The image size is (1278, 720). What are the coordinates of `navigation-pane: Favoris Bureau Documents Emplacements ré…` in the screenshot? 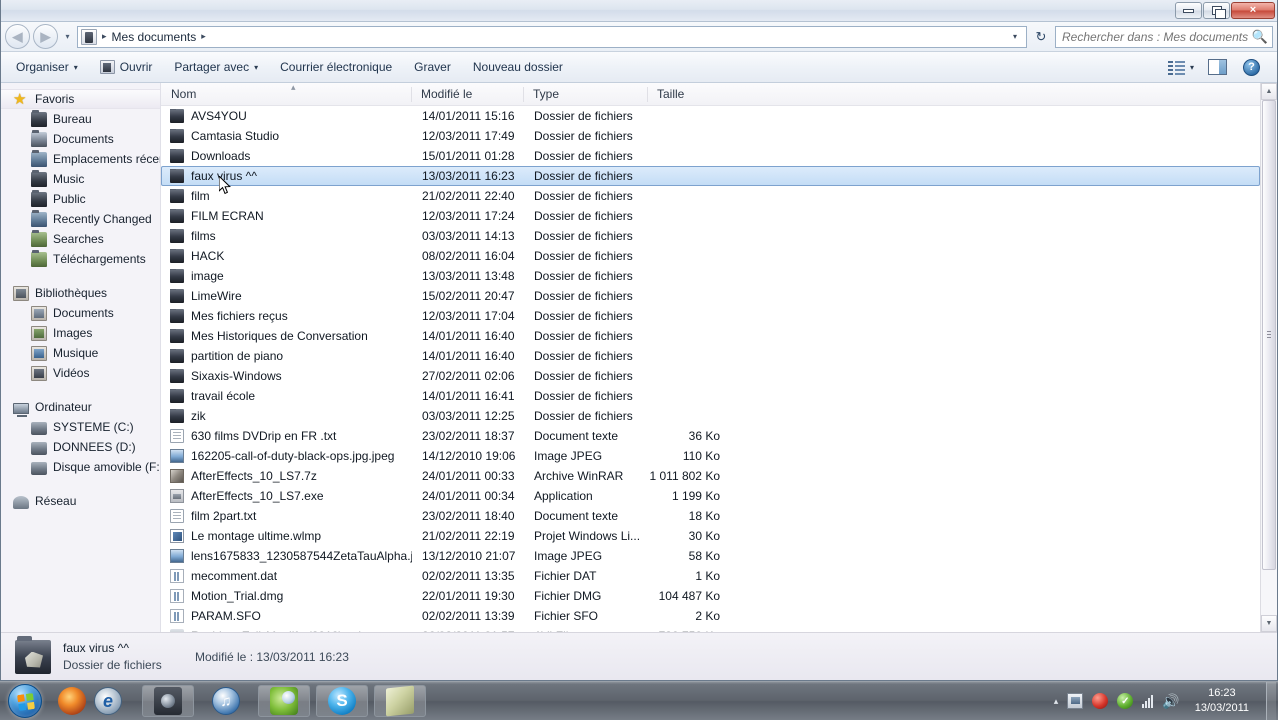 It's located at (81, 357).